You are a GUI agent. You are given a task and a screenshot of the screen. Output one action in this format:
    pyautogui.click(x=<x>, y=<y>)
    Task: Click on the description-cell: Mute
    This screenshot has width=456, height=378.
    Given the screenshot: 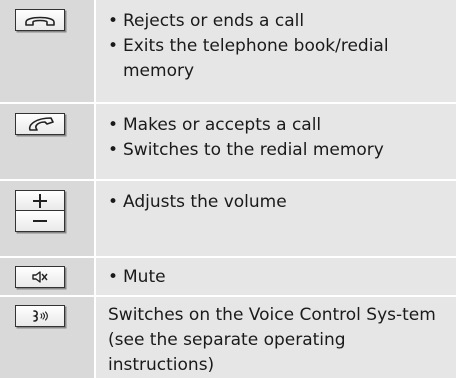 What is the action you would take?
    pyautogui.click(x=275, y=277)
    